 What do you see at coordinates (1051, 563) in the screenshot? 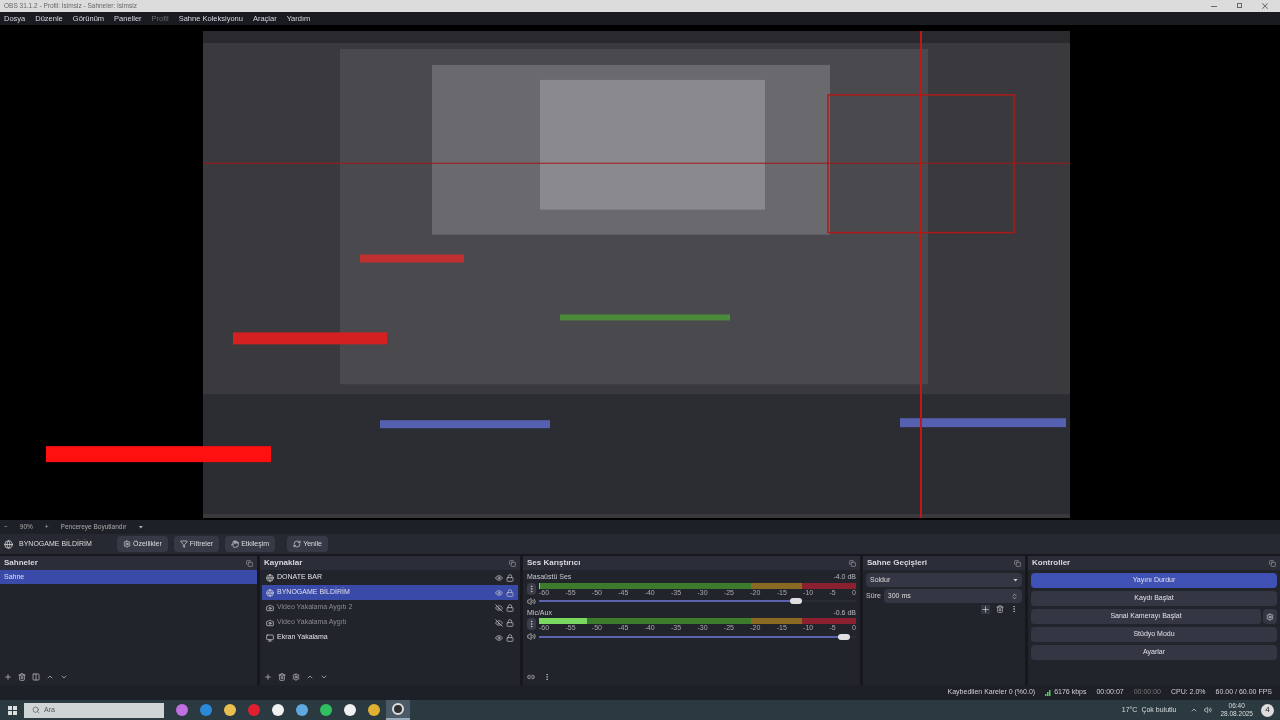
I see `panel-title: Kontroller` at bounding box center [1051, 563].